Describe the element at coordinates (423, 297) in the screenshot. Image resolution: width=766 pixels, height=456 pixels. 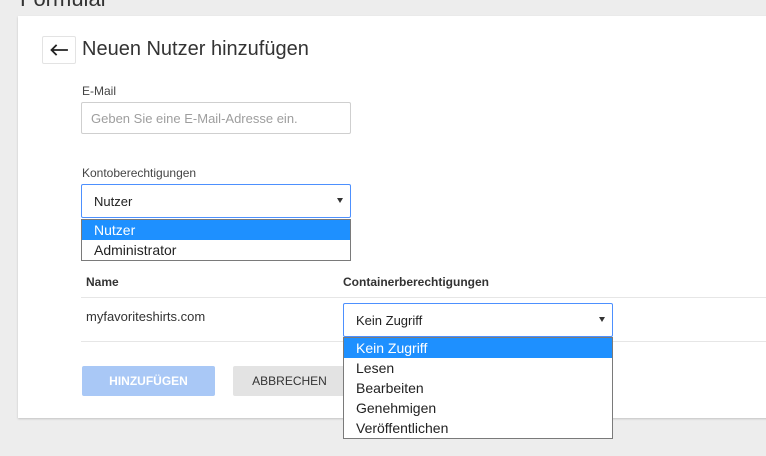
I see `table-divider` at that location.